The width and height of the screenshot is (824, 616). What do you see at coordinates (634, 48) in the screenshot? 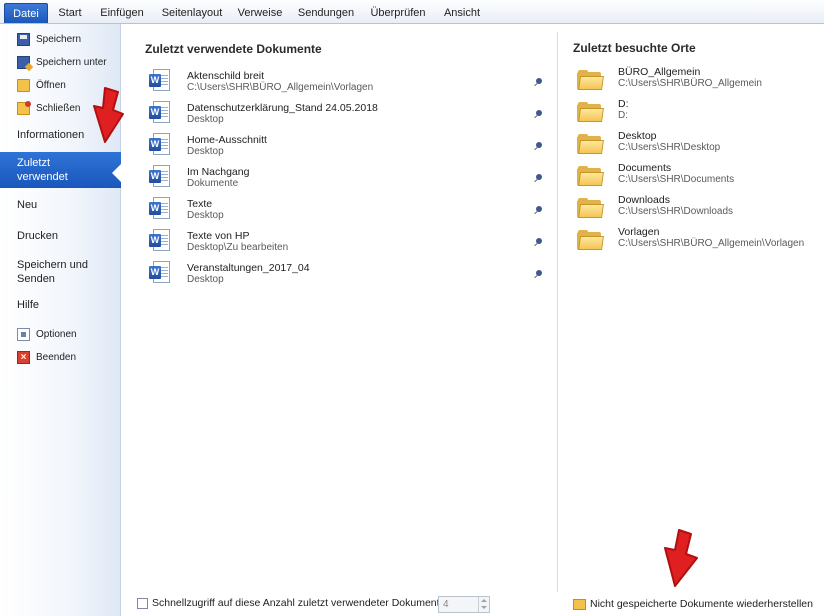
I see `recent-places-title: Zuletzt besuchte Orte` at bounding box center [634, 48].